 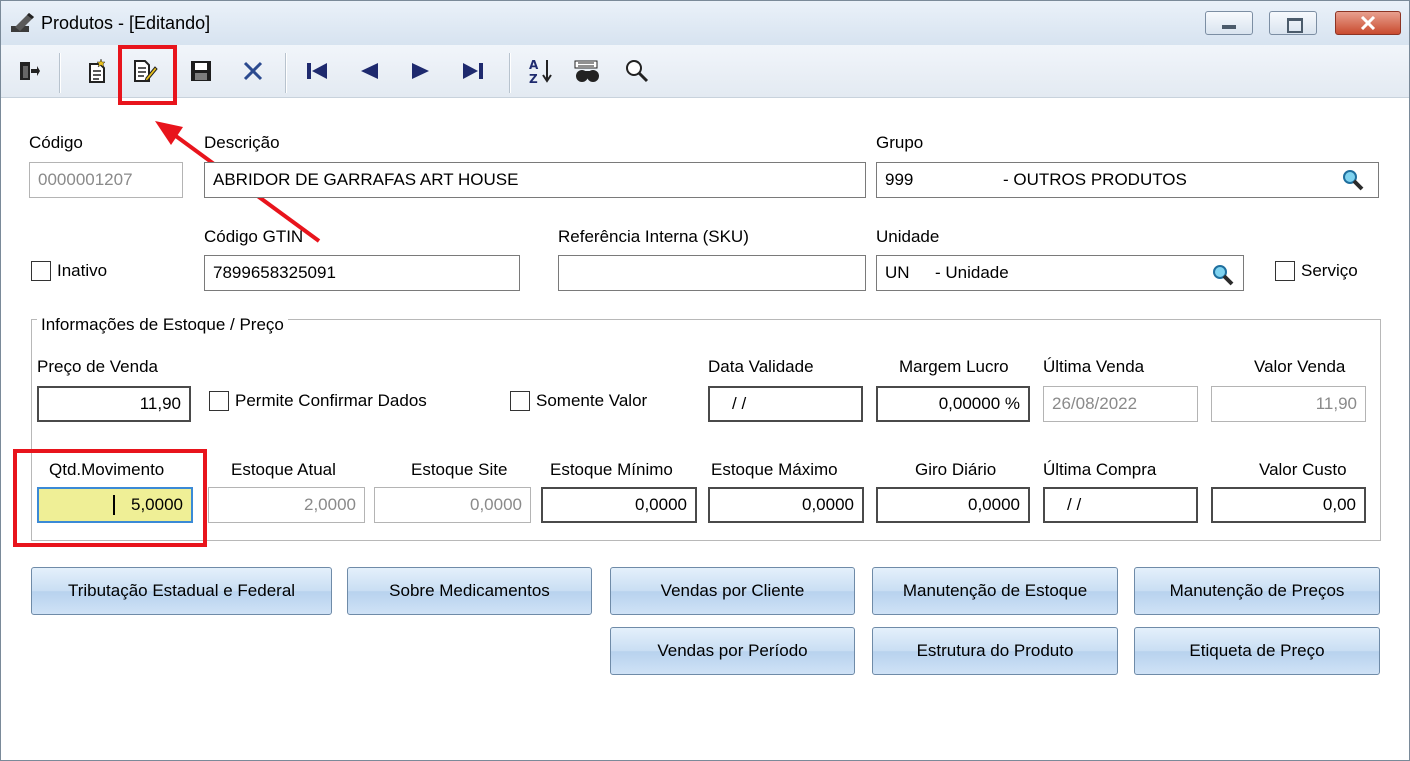 I want to click on save-icon, so click(x=201, y=71).